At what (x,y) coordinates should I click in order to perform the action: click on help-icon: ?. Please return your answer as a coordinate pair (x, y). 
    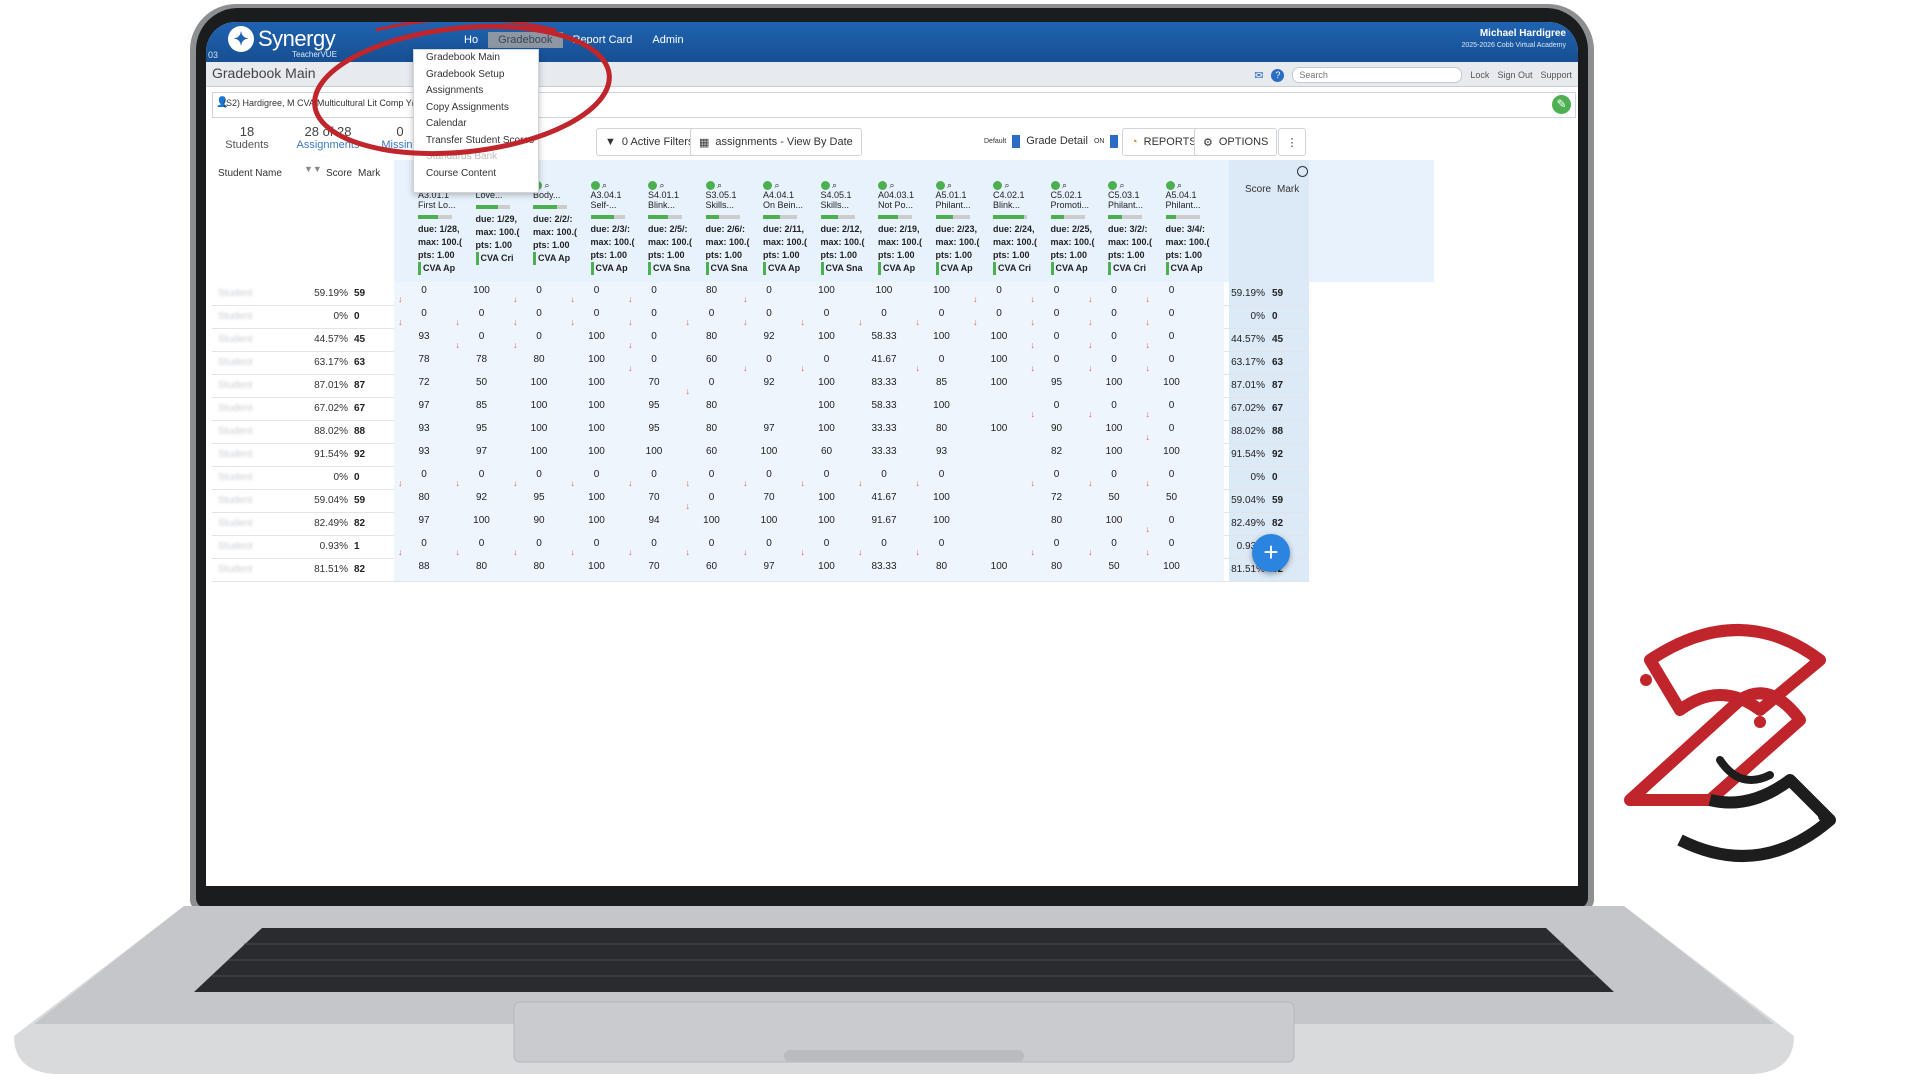
    Looking at the image, I should click on (1278, 75).